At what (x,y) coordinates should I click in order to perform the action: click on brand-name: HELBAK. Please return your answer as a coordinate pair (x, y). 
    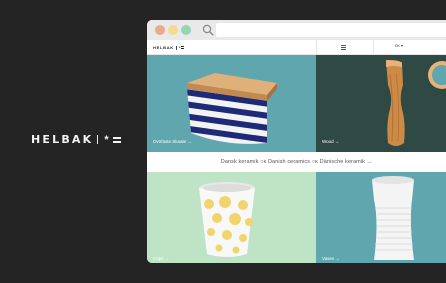
    Looking at the image, I should click on (62, 139).